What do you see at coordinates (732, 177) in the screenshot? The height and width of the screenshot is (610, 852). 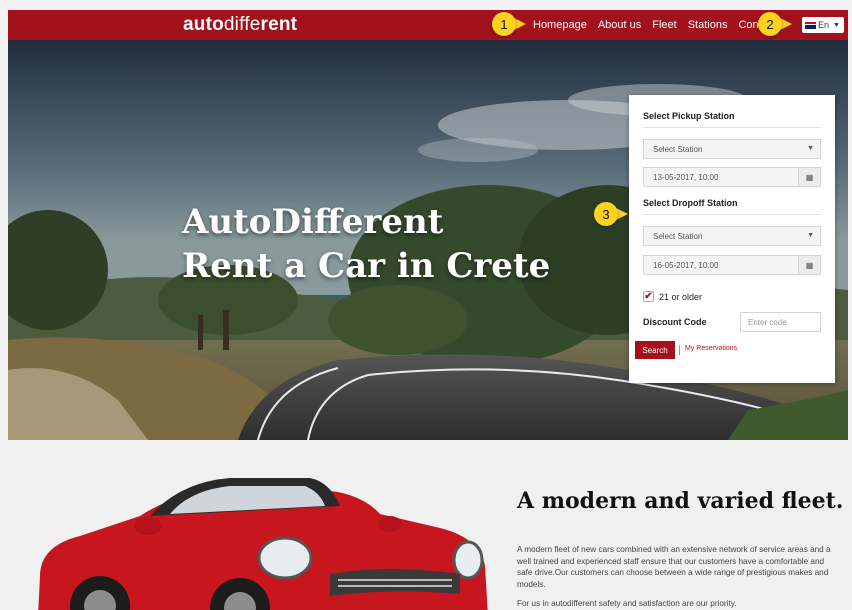 I see `pickup-datetime-input: 13-05-2017, 10:00 ▦` at bounding box center [732, 177].